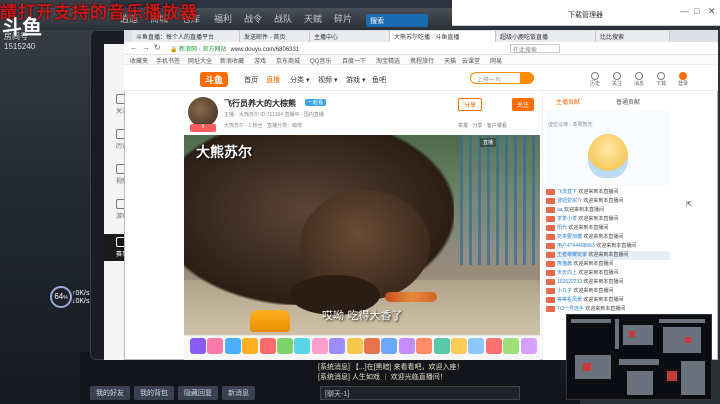  Describe the element at coordinates (203, 112) in the screenshot. I see `streamer-avatar` at that location.